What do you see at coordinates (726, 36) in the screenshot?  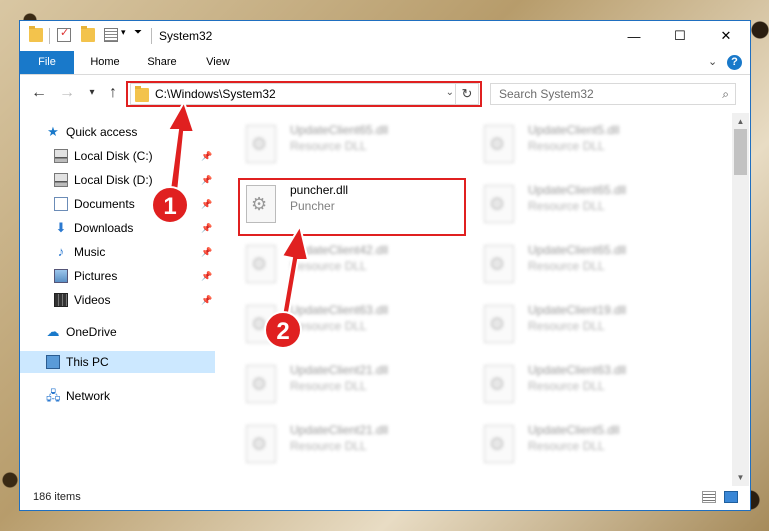 I see `close-button: ✕` at bounding box center [726, 36].